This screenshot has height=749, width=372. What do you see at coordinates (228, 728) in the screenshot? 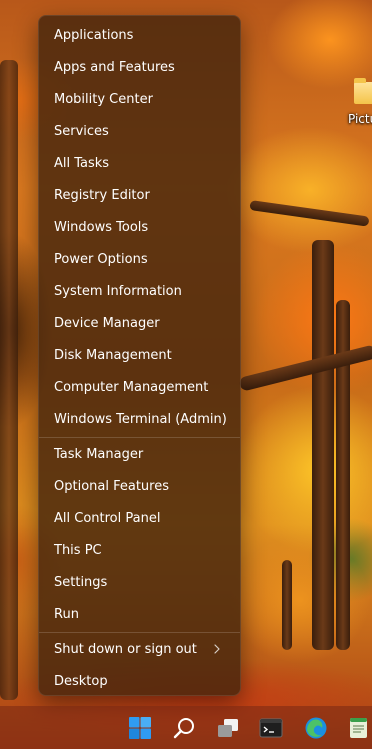
I see `task-view-icon` at bounding box center [228, 728].